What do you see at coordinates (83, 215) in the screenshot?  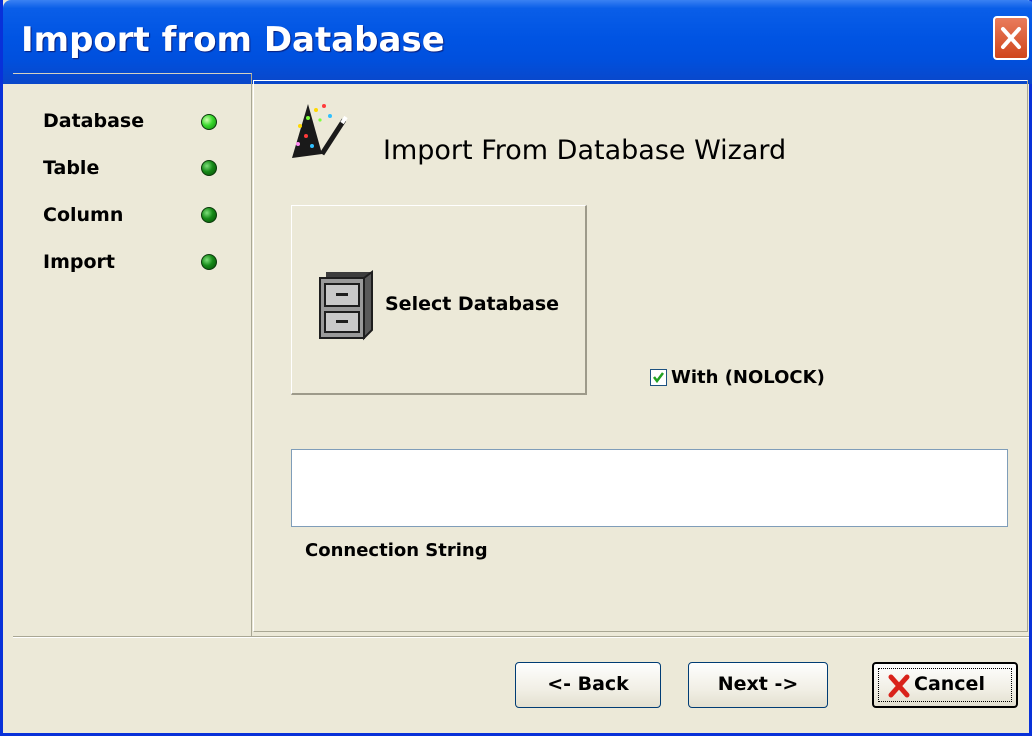 I see `step-column-label: Column` at bounding box center [83, 215].